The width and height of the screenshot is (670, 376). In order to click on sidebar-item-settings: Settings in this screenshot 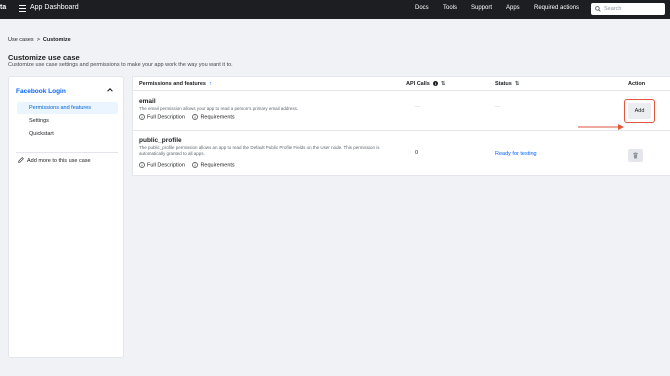, I will do `click(67, 121)`.